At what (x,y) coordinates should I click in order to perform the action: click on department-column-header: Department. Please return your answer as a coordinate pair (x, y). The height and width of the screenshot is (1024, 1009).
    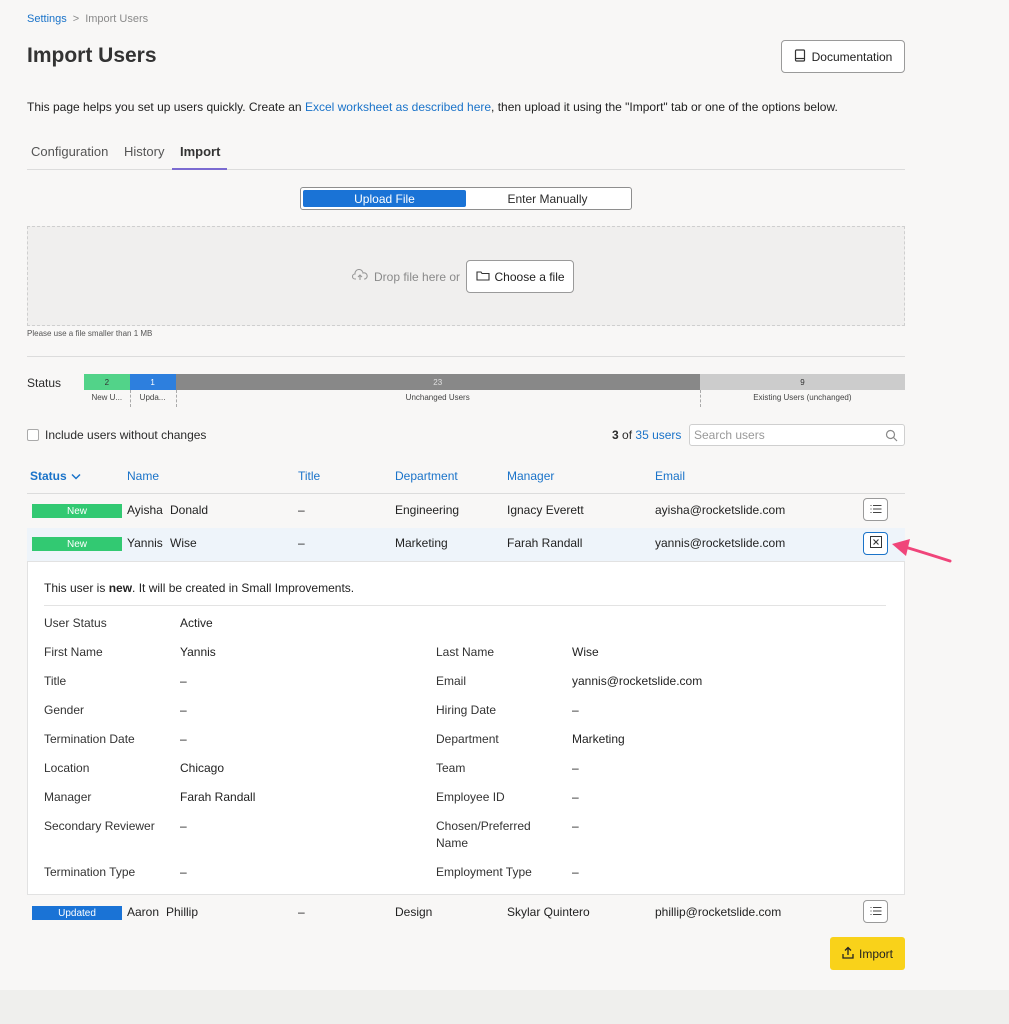
    Looking at the image, I should click on (426, 476).